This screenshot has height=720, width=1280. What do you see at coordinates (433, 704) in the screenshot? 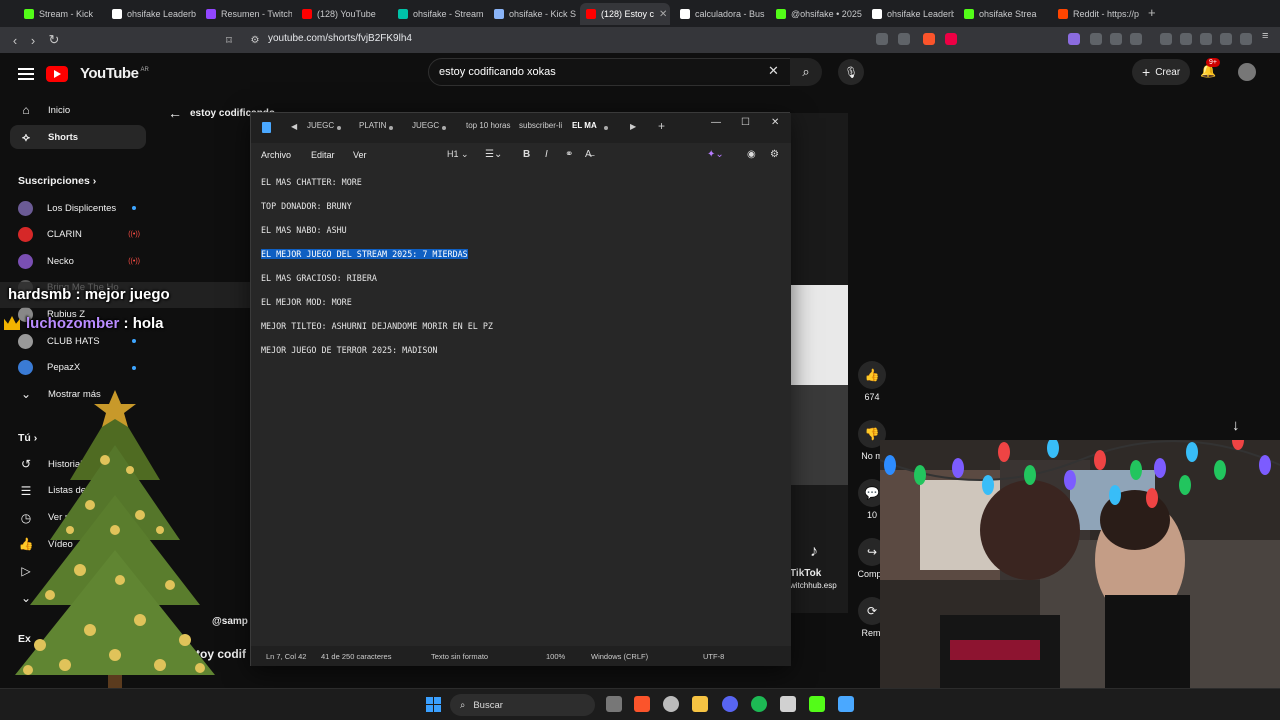
I see `windows-start-icon` at bounding box center [433, 704].